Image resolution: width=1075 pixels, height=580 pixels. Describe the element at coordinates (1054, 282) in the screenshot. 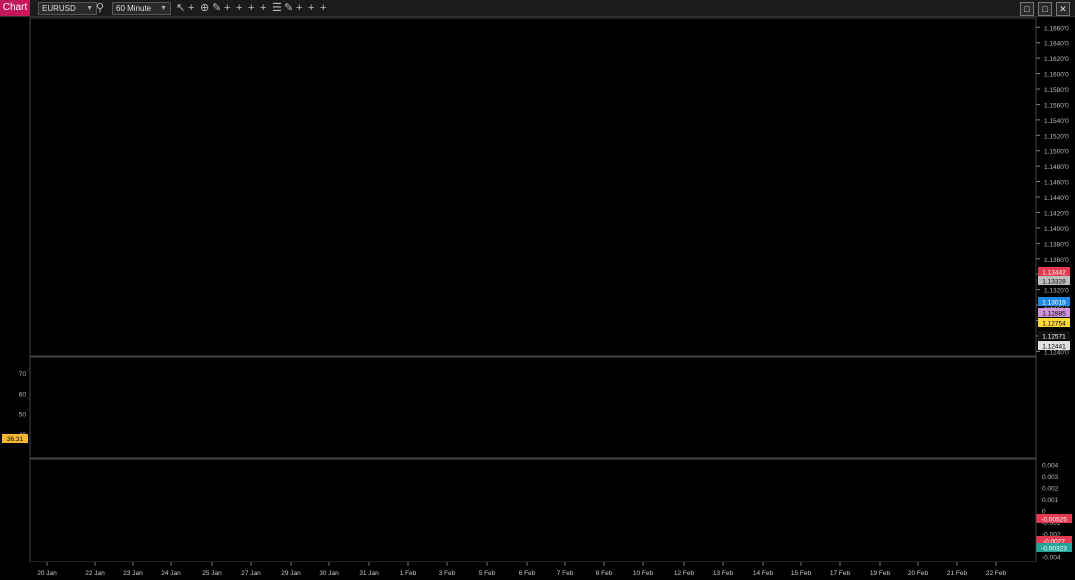

I see `price-tag-label: 1.13328` at that location.